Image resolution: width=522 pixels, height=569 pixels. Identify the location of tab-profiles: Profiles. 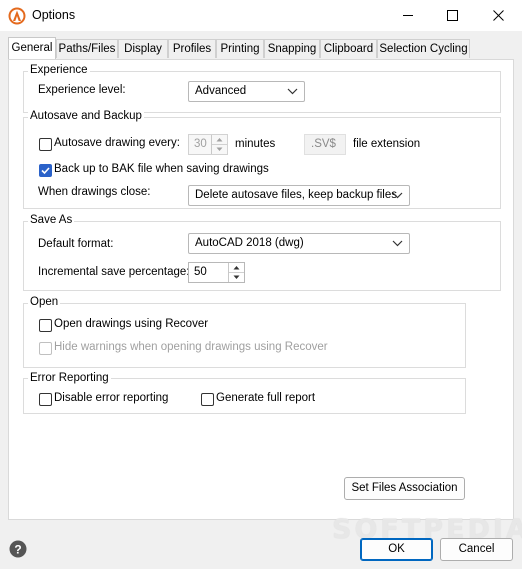
(192, 48).